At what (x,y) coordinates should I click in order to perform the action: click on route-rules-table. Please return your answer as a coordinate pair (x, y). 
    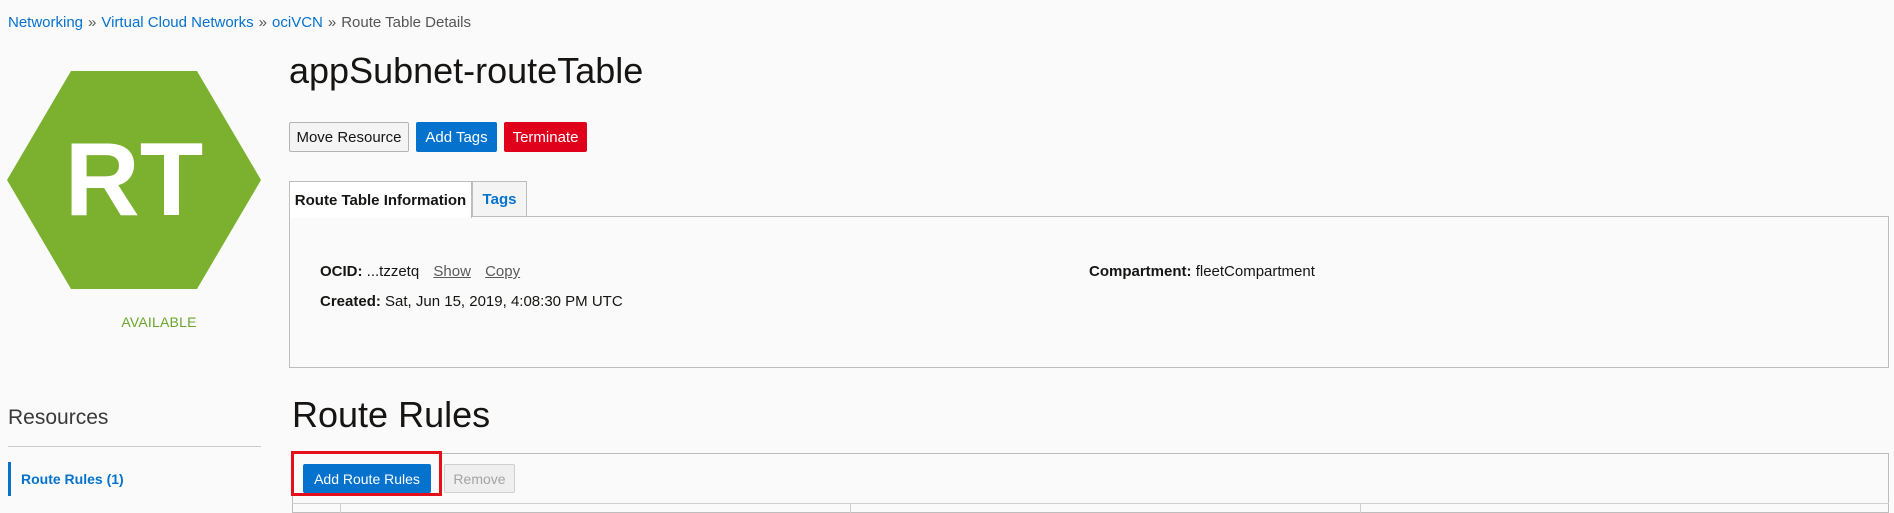
    Looking at the image, I should click on (1090, 483).